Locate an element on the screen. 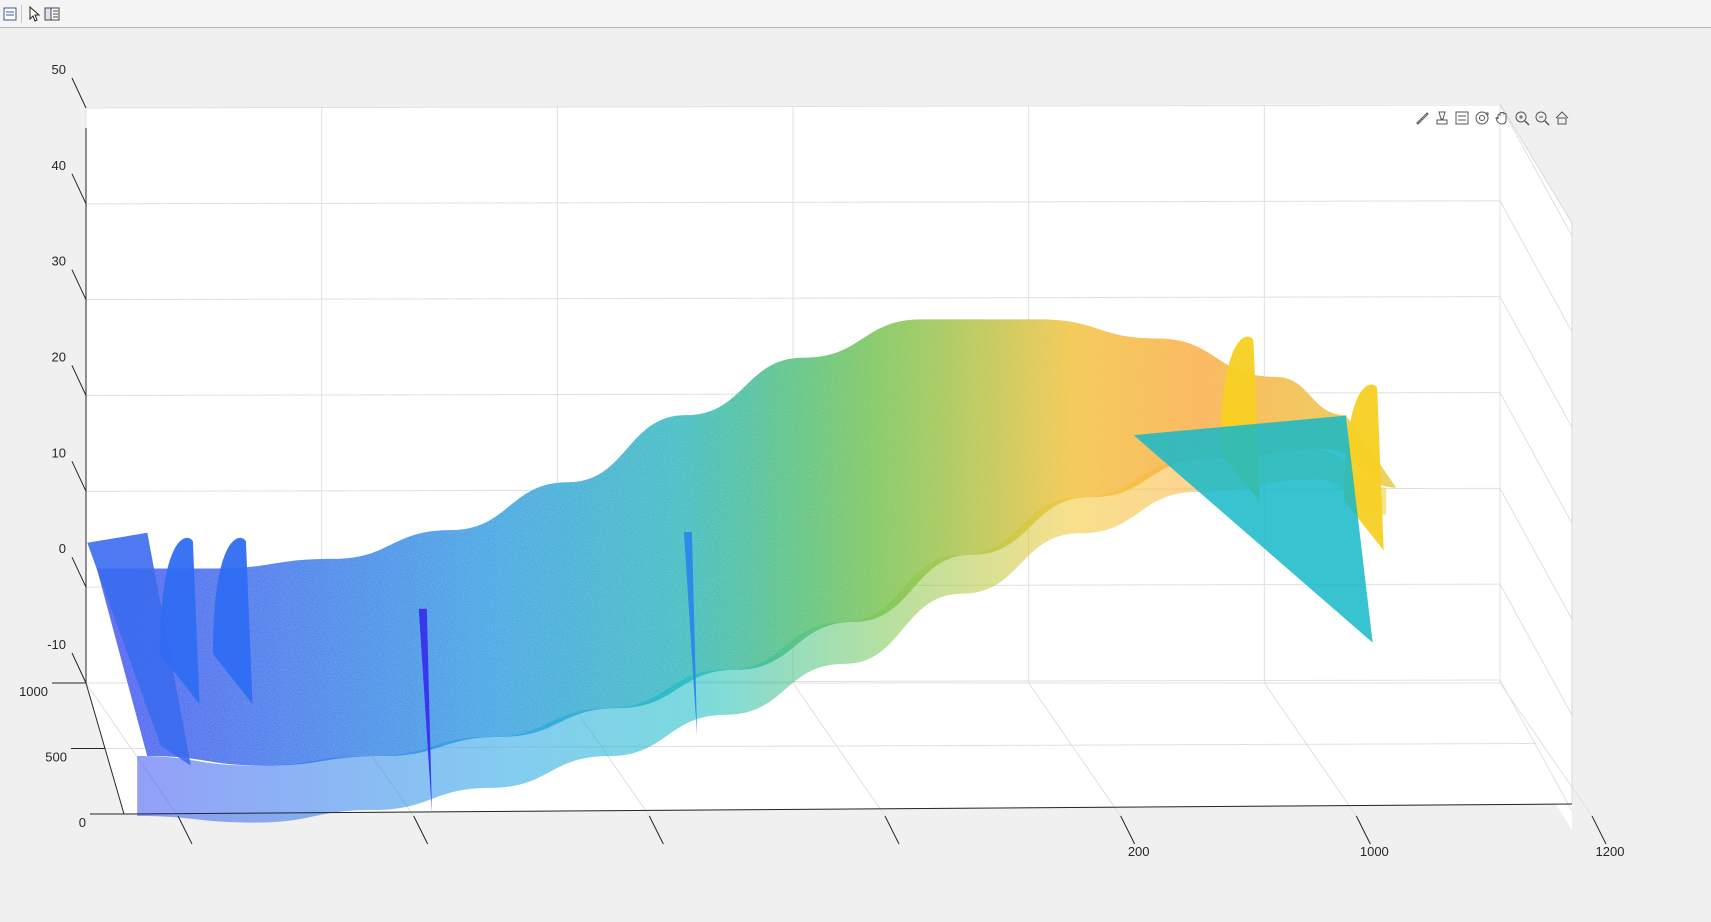  y-tick-label: 500 is located at coordinates (56, 757).